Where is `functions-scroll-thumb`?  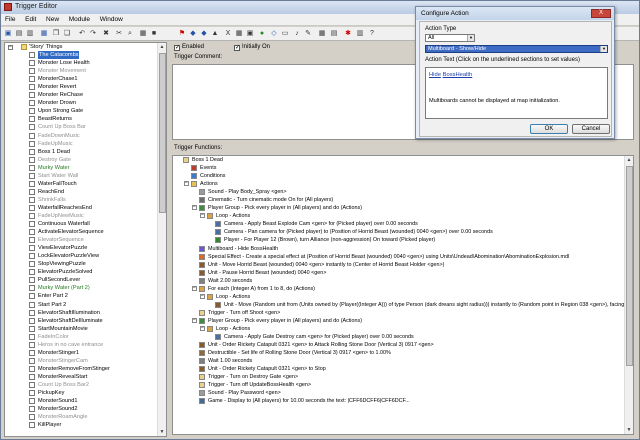 functions-scroll-thumb is located at coordinates (629, 266).